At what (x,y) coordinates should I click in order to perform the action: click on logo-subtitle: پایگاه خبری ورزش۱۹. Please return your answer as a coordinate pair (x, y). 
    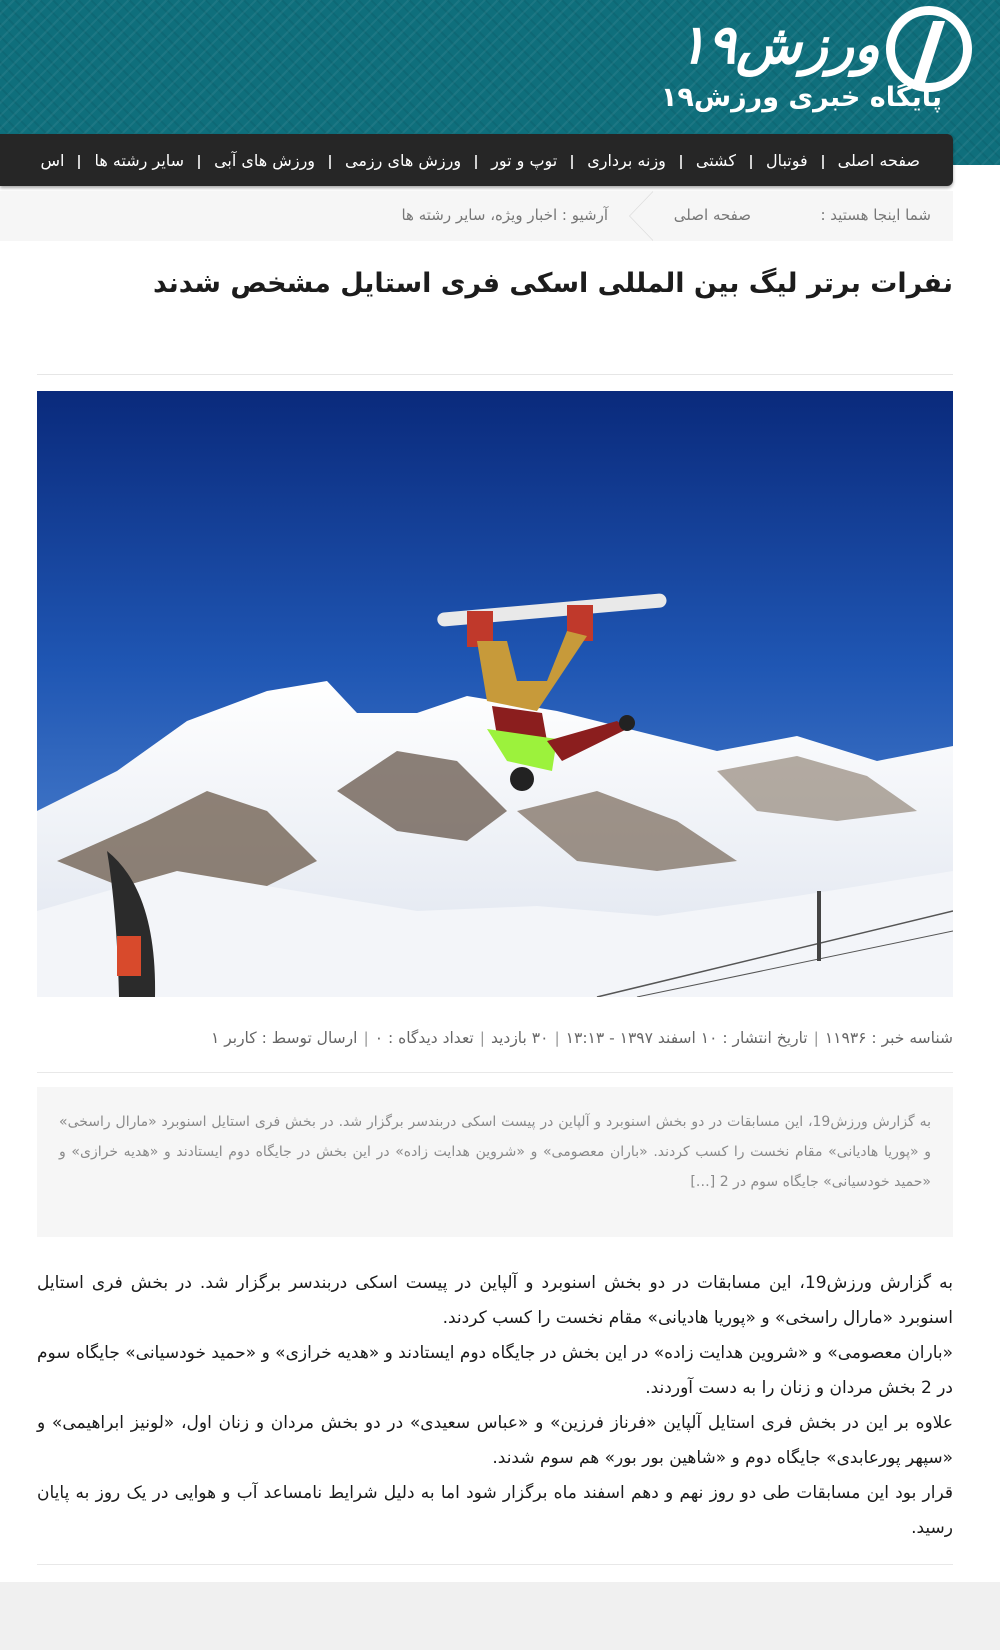
    Looking at the image, I should click on (801, 97).